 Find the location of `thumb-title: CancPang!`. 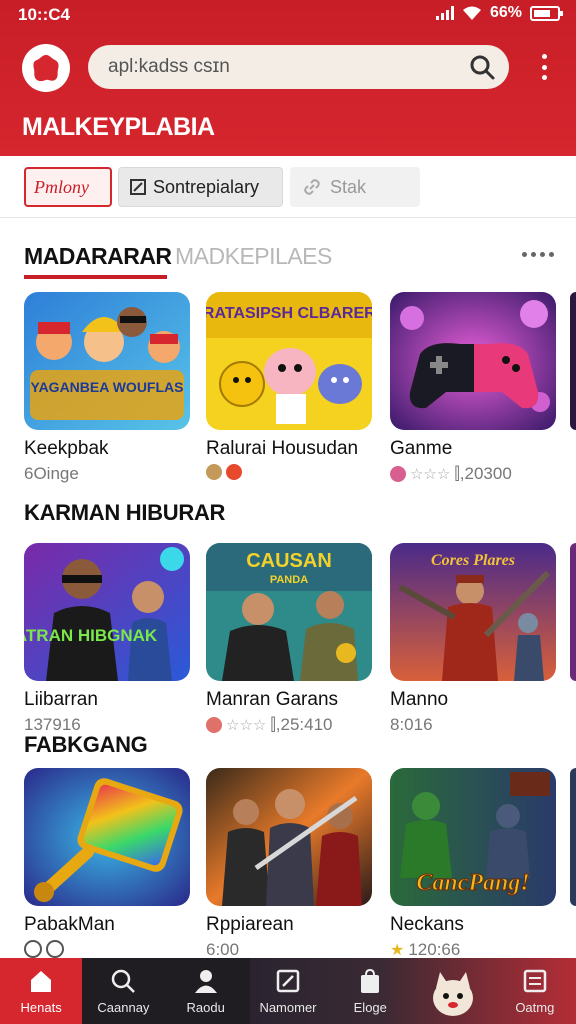

thumb-title: CancPang! is located at coordinates (472, 883).